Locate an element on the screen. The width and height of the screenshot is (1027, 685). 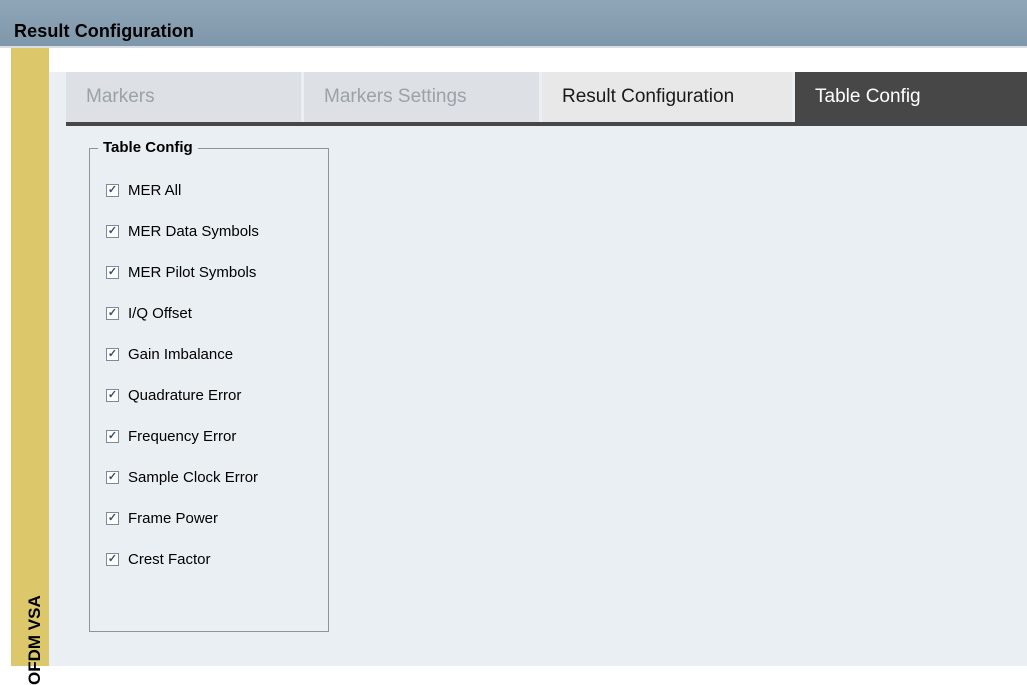
group-title: Table Config is located at coordinates (148, 147).